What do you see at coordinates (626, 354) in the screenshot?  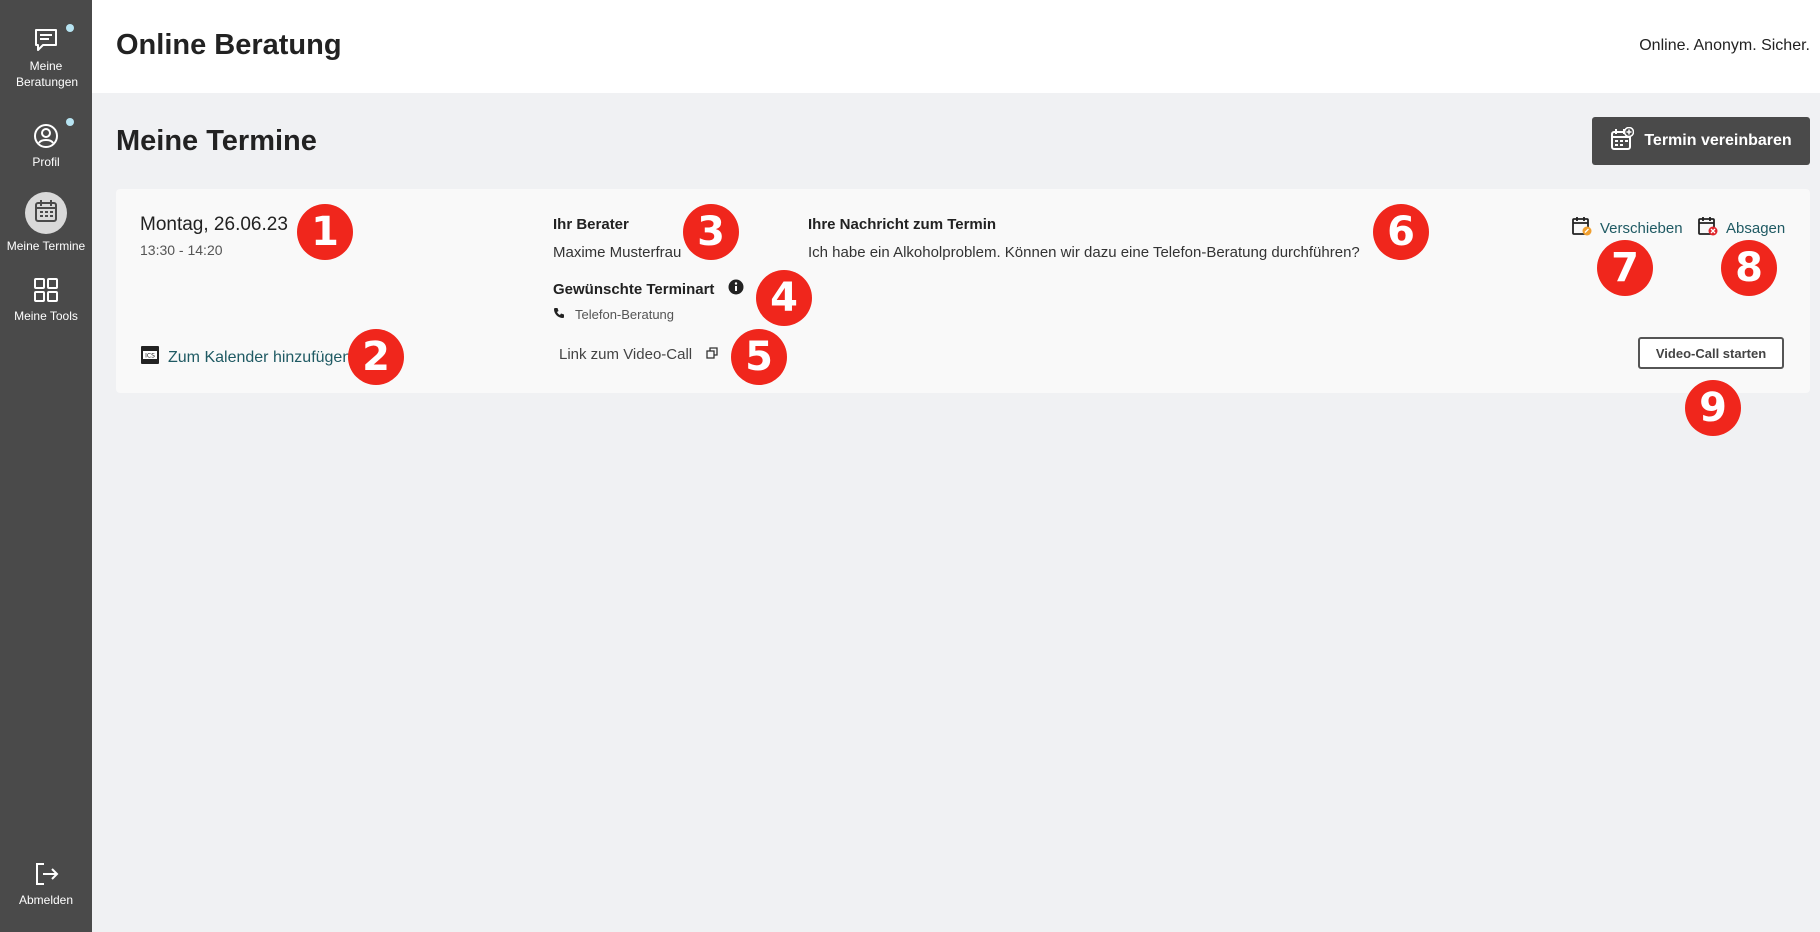 I see `video-call-link-label: Link zum Video-Call` at bounding box center [626, 354].